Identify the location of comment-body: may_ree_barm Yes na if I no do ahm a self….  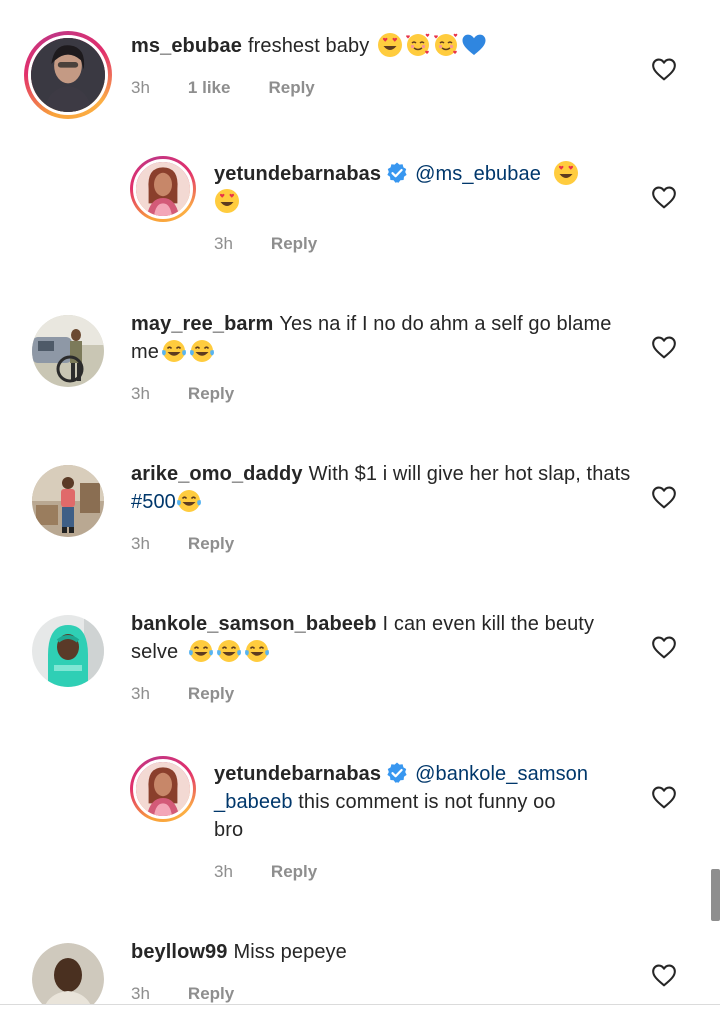
(381, 338).